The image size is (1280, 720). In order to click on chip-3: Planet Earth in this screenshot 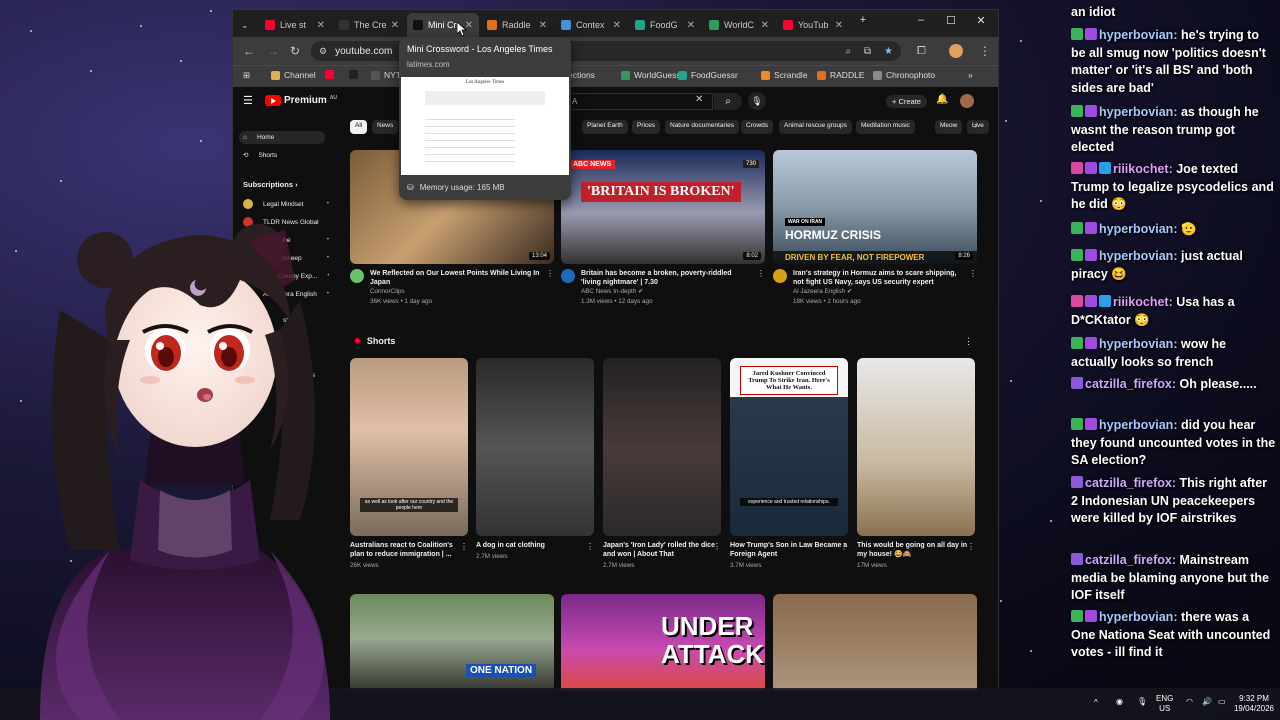, I will do `click(605, 127)`.